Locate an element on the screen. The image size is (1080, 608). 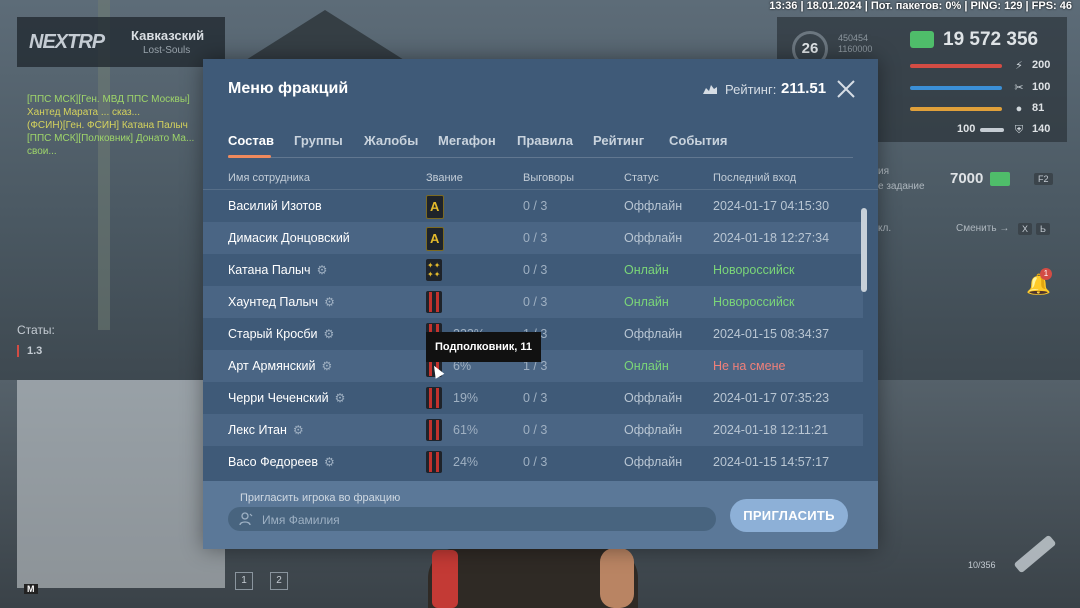
quest-reward: 7000 is located at coordinates (967, 178).